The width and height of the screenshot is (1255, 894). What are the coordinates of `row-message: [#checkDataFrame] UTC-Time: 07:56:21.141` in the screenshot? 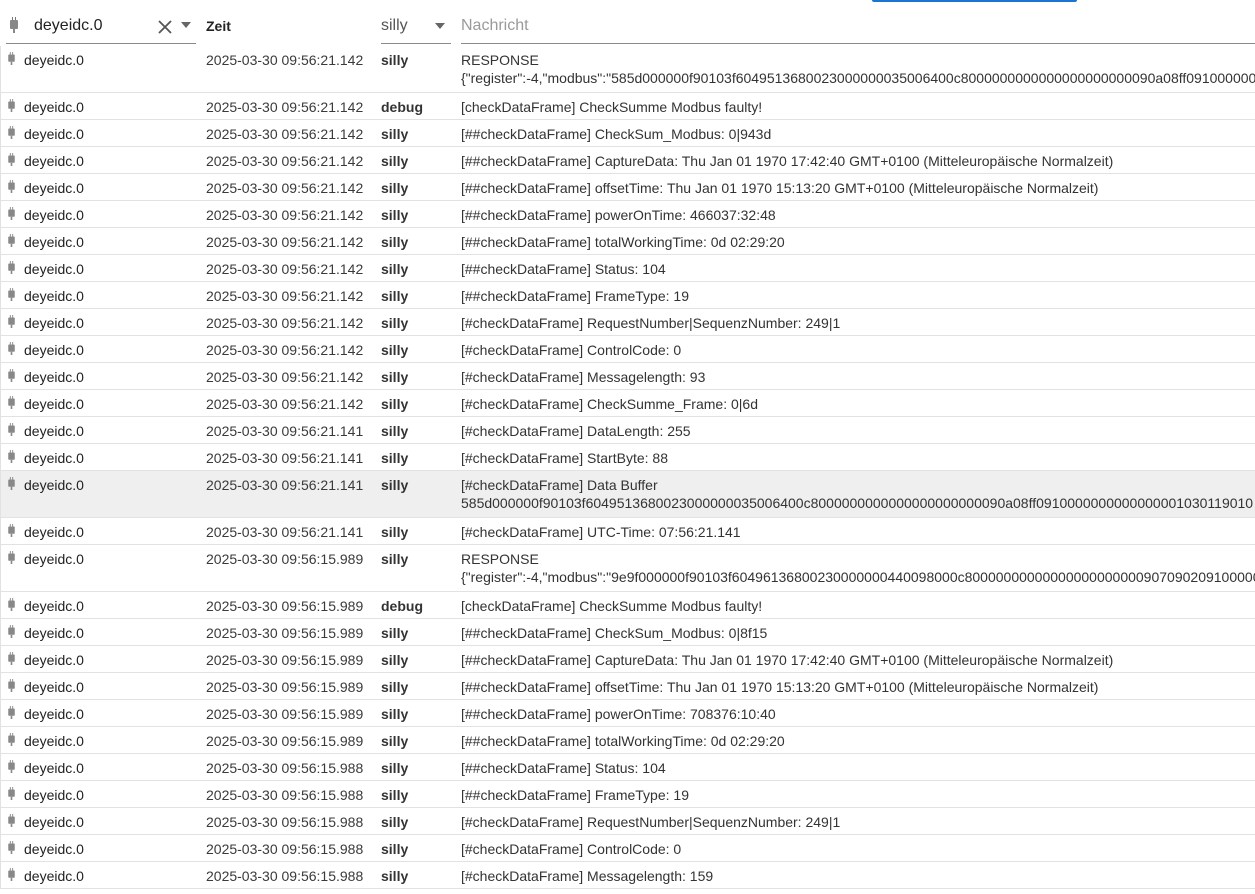 It's located at (601, 532).